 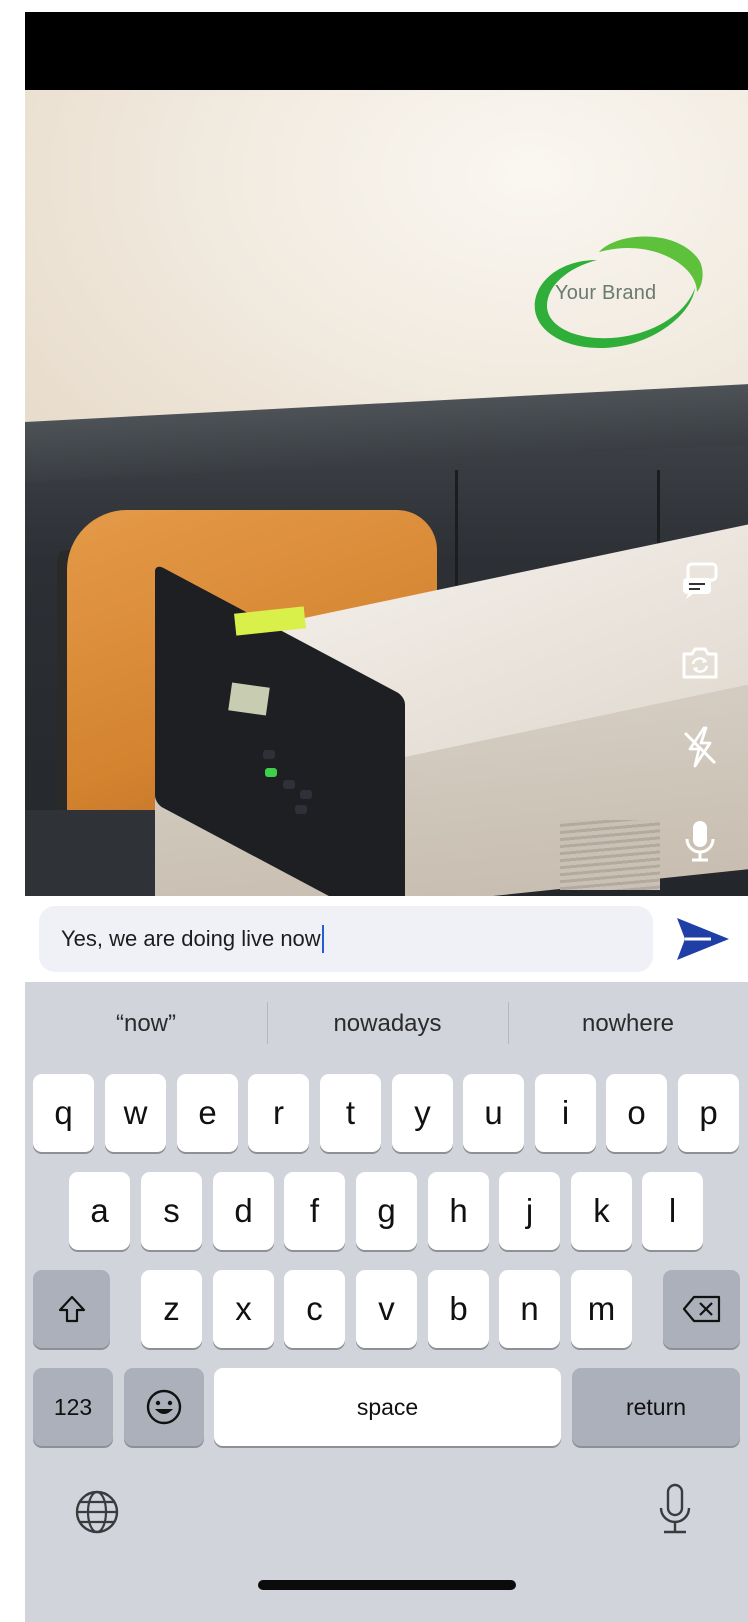 What do you see at coordinates (529, 1211) in the screenshot?
I see `key-j: j` at bounding box center [529, 1211].